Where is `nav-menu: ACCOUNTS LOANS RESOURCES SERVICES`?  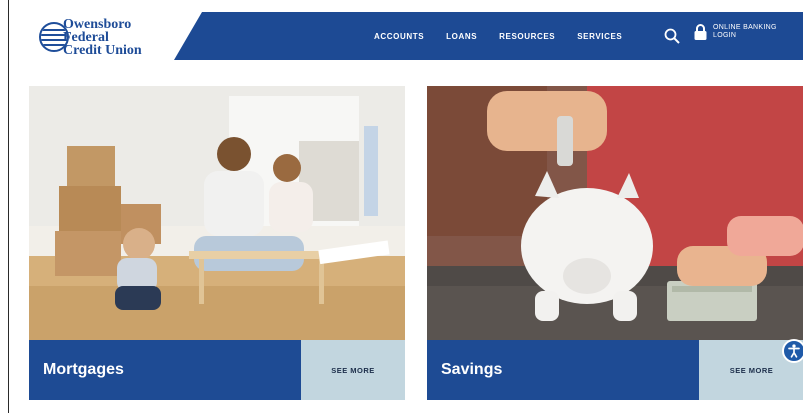 nav-menu: ACCOUNTS LOANS RESOURCES SERVICES is located at coordinates (509, 36).